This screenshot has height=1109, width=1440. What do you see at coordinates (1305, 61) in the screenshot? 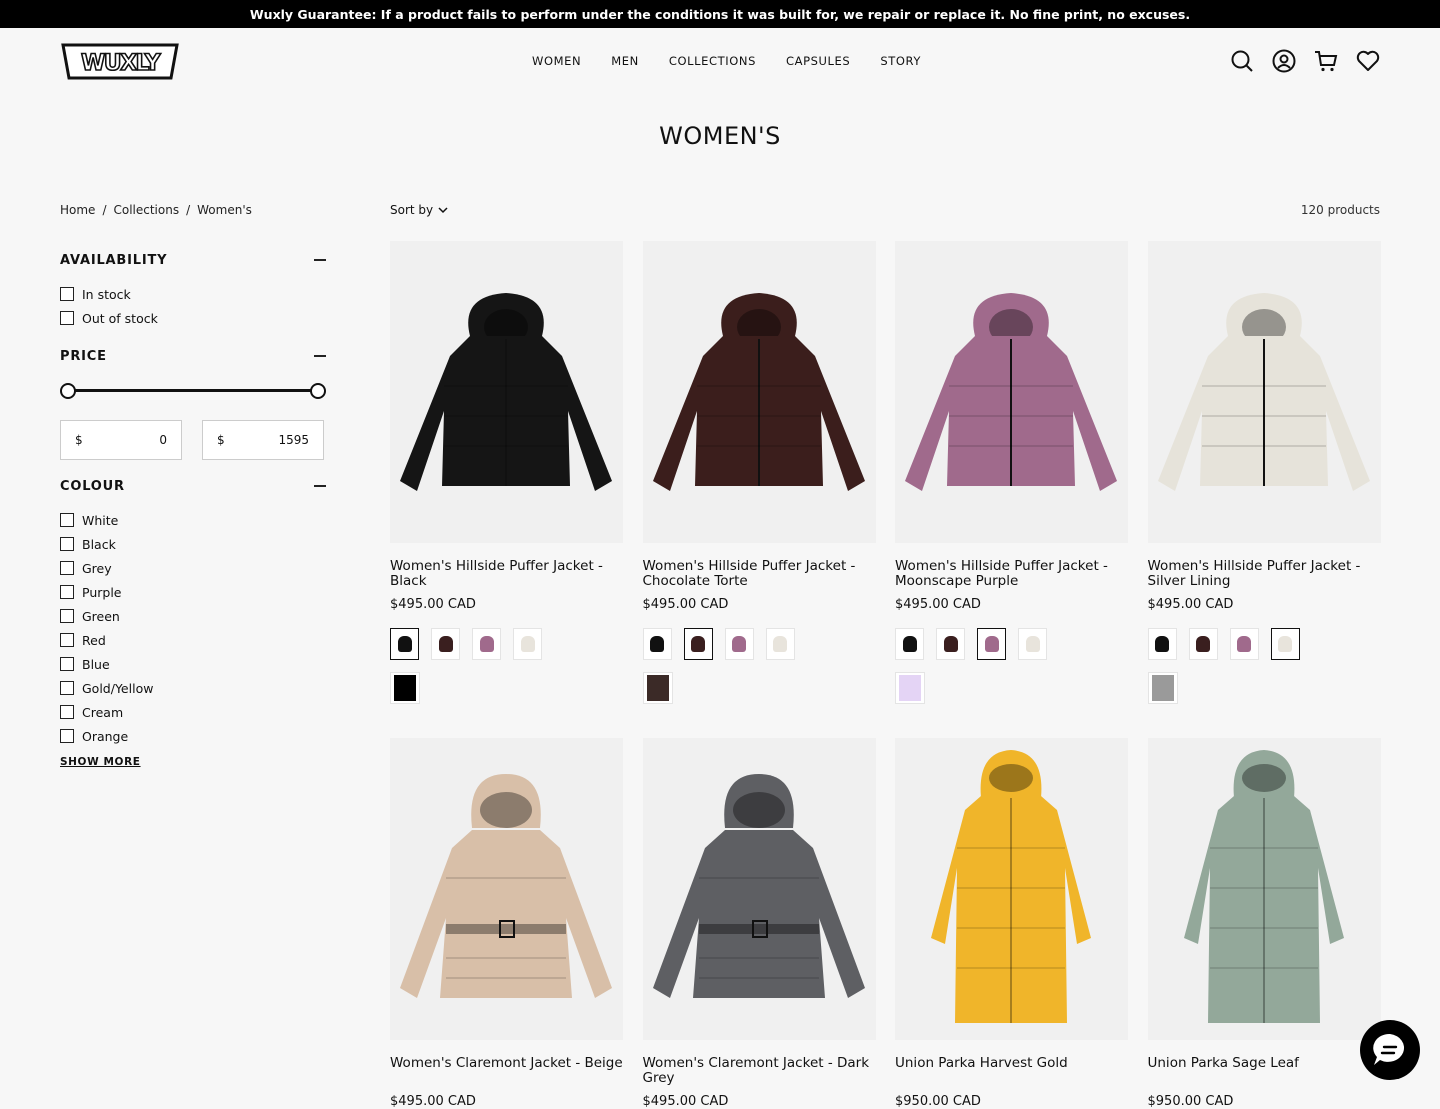
I see `header-actions` at bounding box center [1305, 61].